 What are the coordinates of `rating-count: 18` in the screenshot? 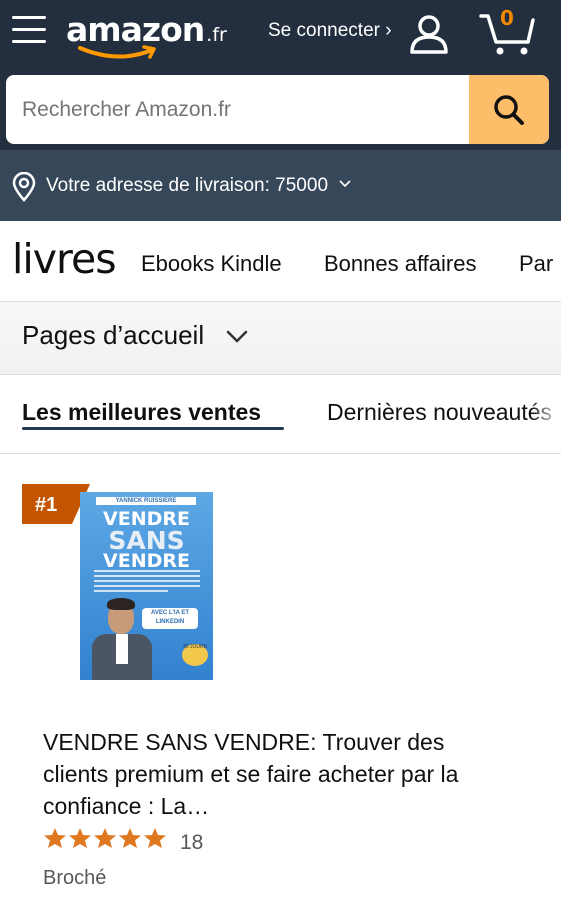 It's located at (191, 843).